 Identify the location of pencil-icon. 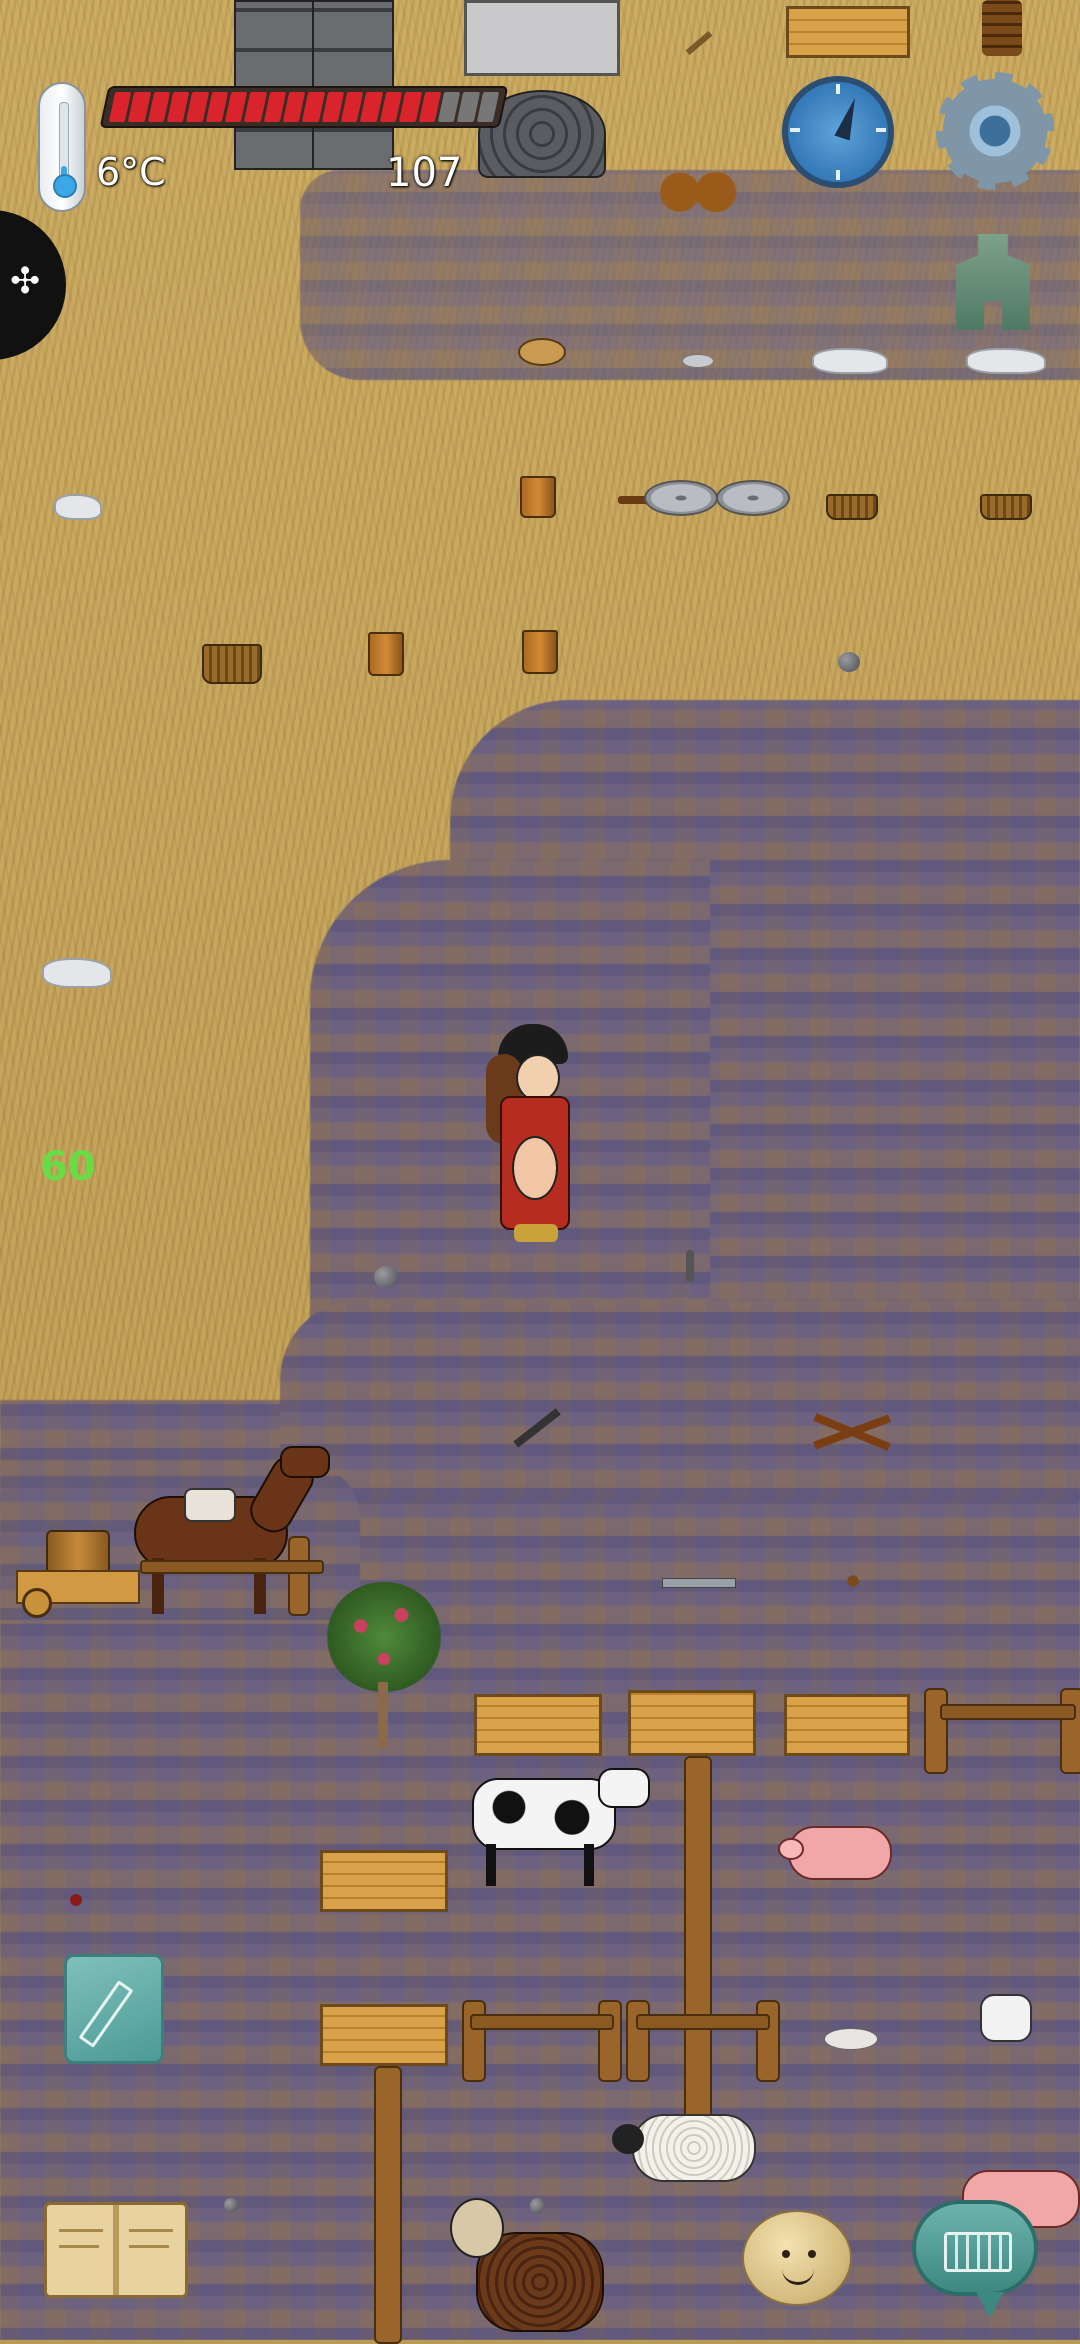
(106, 2014).